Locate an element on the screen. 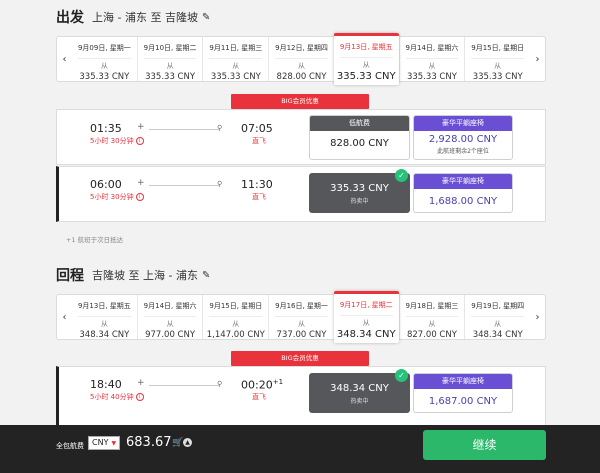 This screenshot has height=473, width=600. date-cell: 9月10日, 星期二从 335.33 CNY is located at coordinates (169, 59).